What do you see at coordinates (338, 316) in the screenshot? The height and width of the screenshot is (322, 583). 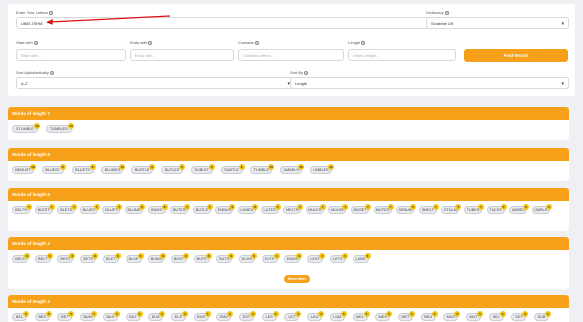 I see `word-chip: LUM 5` at bounding box center [338, 316].